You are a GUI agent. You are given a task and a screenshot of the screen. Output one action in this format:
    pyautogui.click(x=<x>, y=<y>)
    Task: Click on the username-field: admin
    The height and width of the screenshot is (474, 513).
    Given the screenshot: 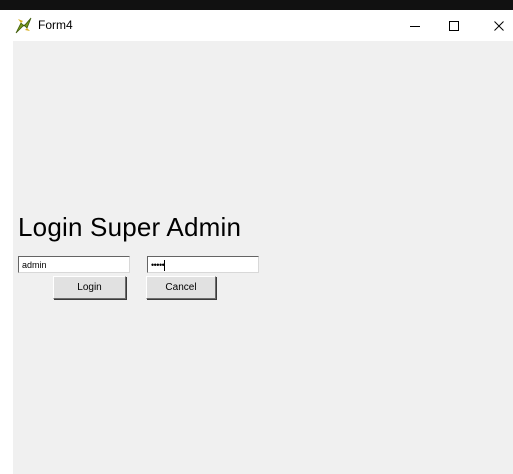 What is the action you would take?
    pyautogui.click(x=74, y=264)
    